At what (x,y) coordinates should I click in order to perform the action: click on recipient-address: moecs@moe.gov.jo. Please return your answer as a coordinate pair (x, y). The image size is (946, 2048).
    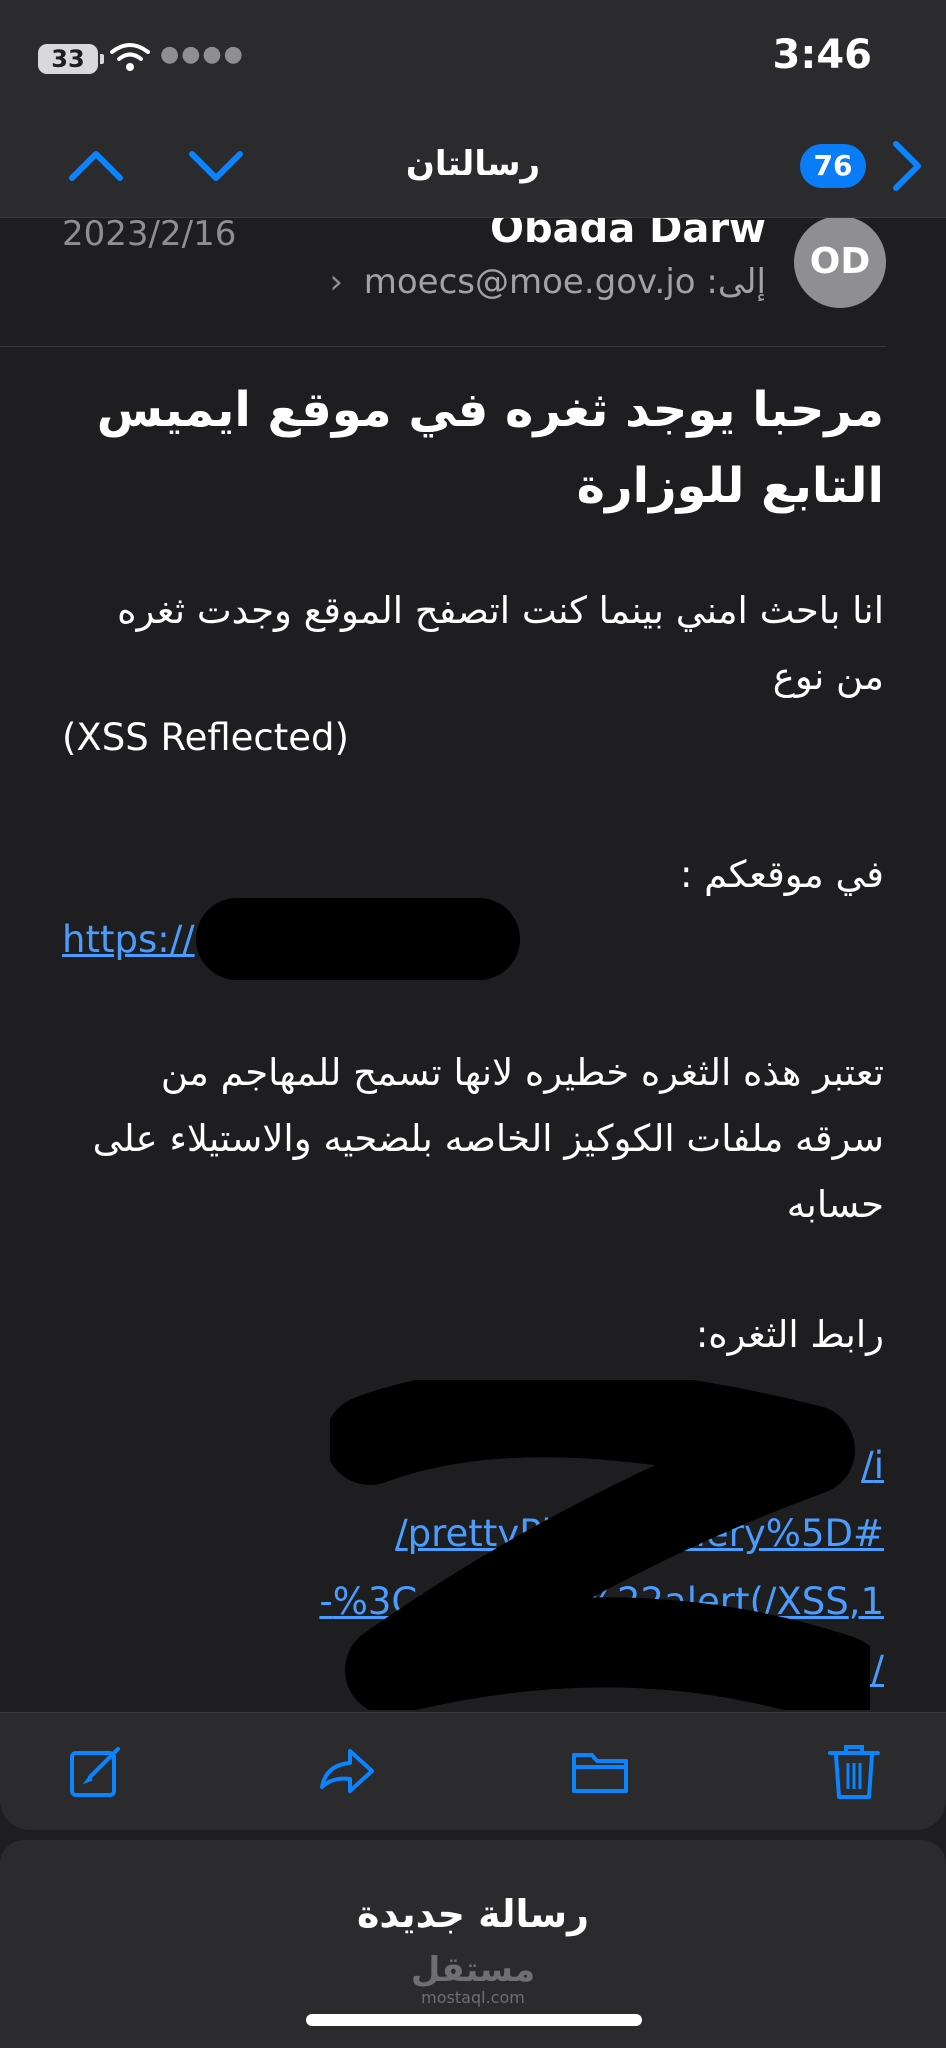
    Looking at the image, I should click on (530, 282).